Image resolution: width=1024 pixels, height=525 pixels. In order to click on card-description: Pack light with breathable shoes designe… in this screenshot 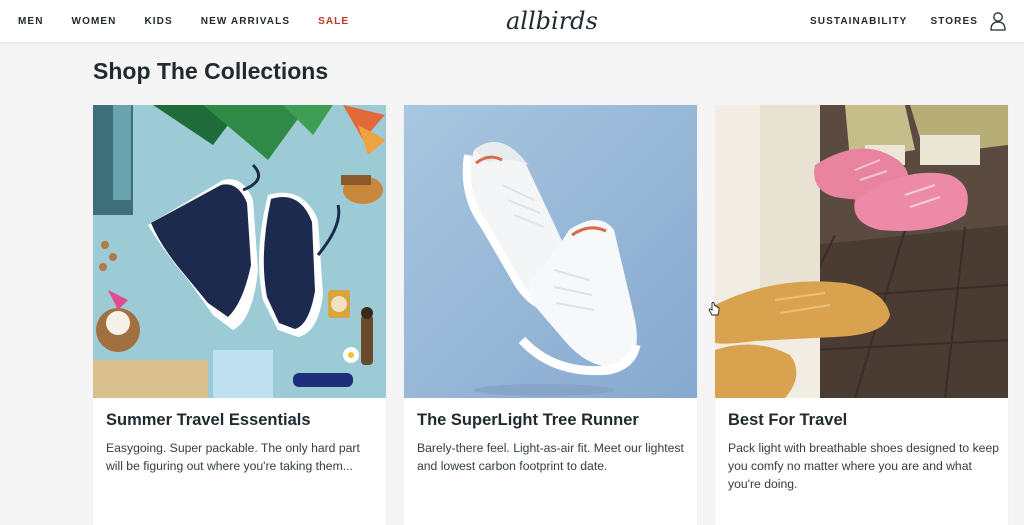, I will do `click(864, 466)`.